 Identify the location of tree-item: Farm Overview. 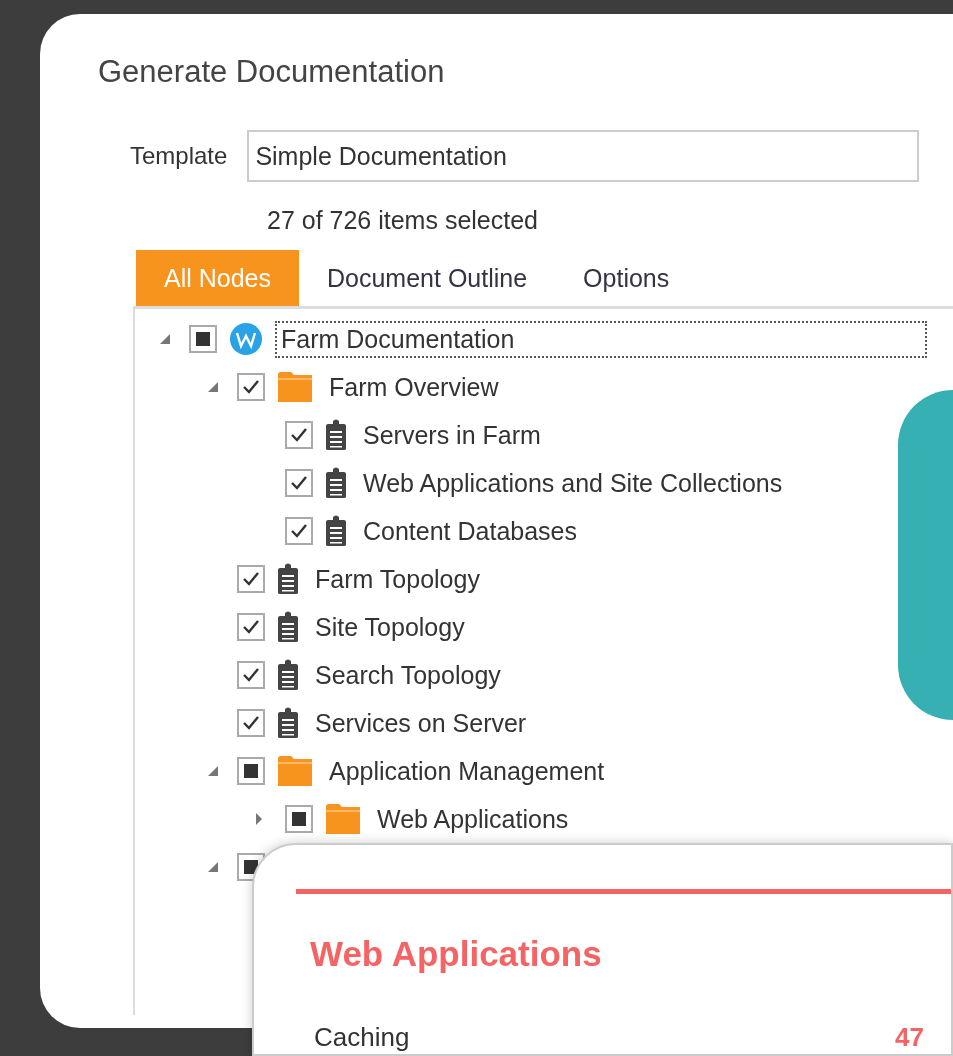
(414, 387).